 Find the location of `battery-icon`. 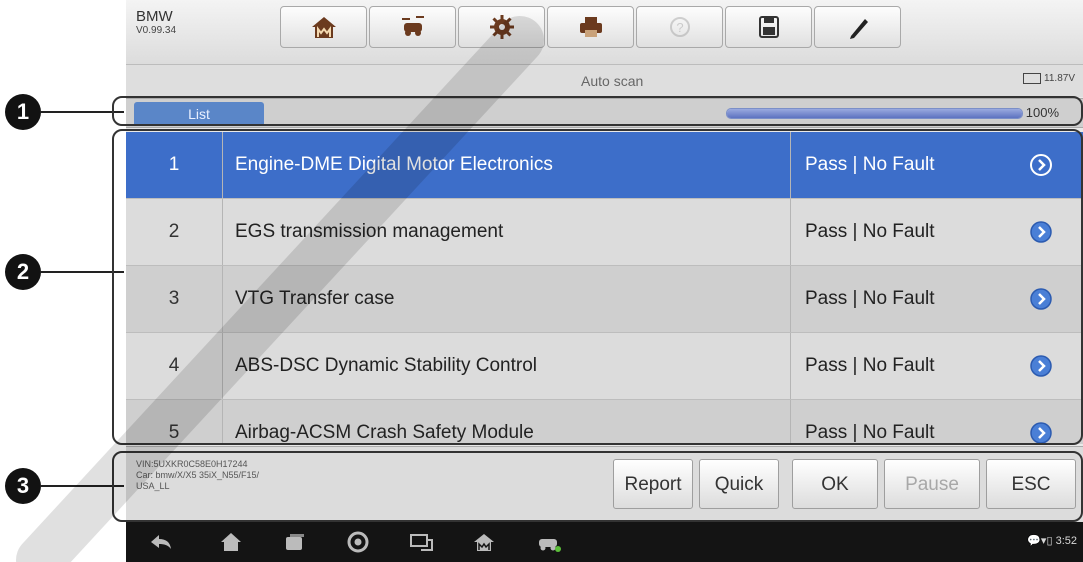

battery-icon is located at coordinates (1032, 78).